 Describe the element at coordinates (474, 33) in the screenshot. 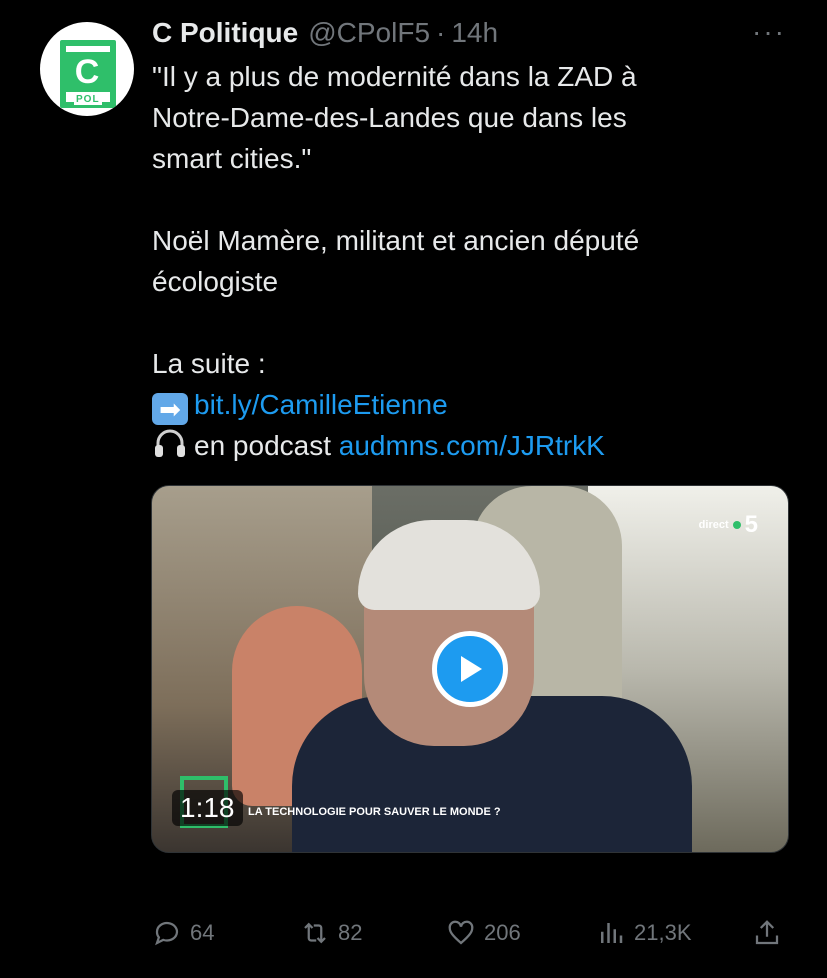

I see `tweet-timestamp: 14h` at that location.